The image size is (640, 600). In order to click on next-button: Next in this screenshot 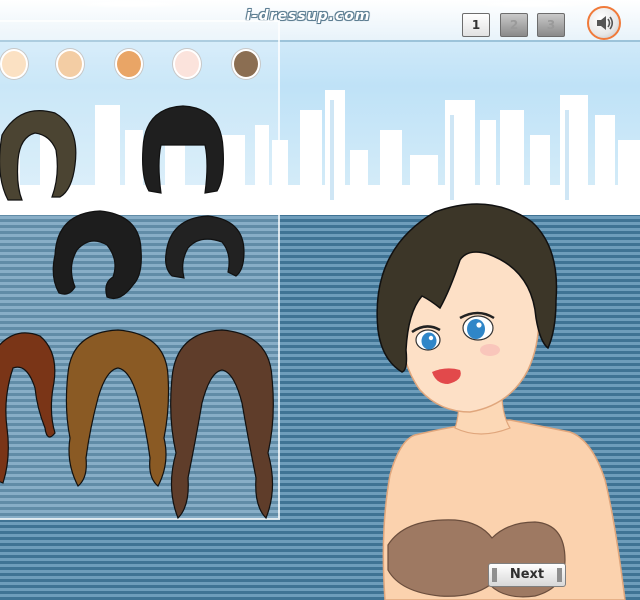, I will do `click(527, 575)`.